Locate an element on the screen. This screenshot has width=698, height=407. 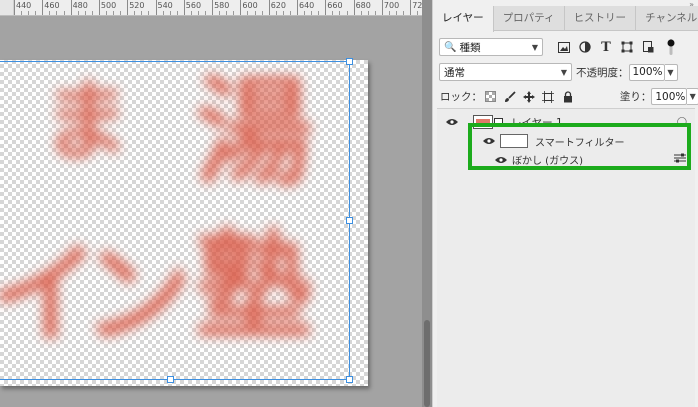
panel-tabs: レイヤー プロパティ ヒストリー チャンネル is located at coordinates (565, 19).